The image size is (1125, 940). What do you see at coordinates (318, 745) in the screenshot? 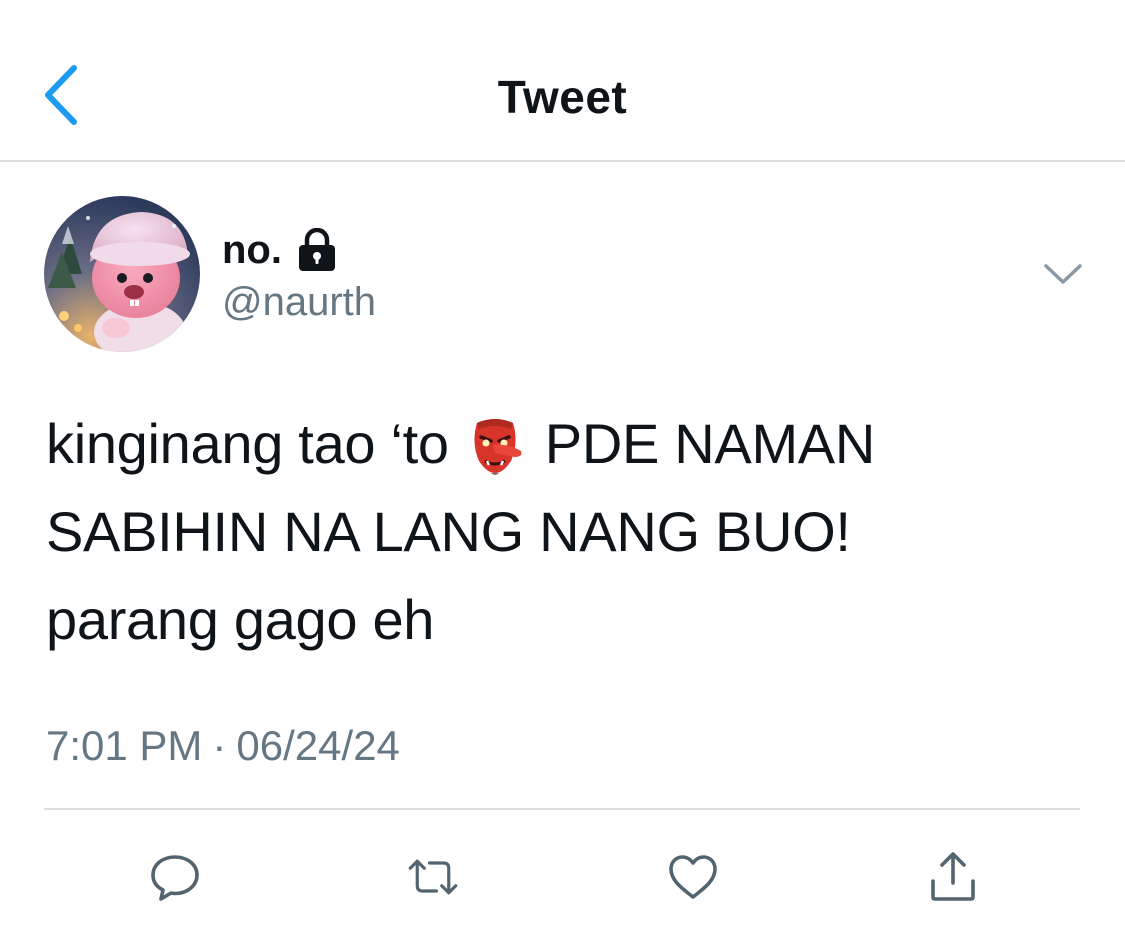
I see `tweet-date: 06/24/24` at bounding box center [318, 745].